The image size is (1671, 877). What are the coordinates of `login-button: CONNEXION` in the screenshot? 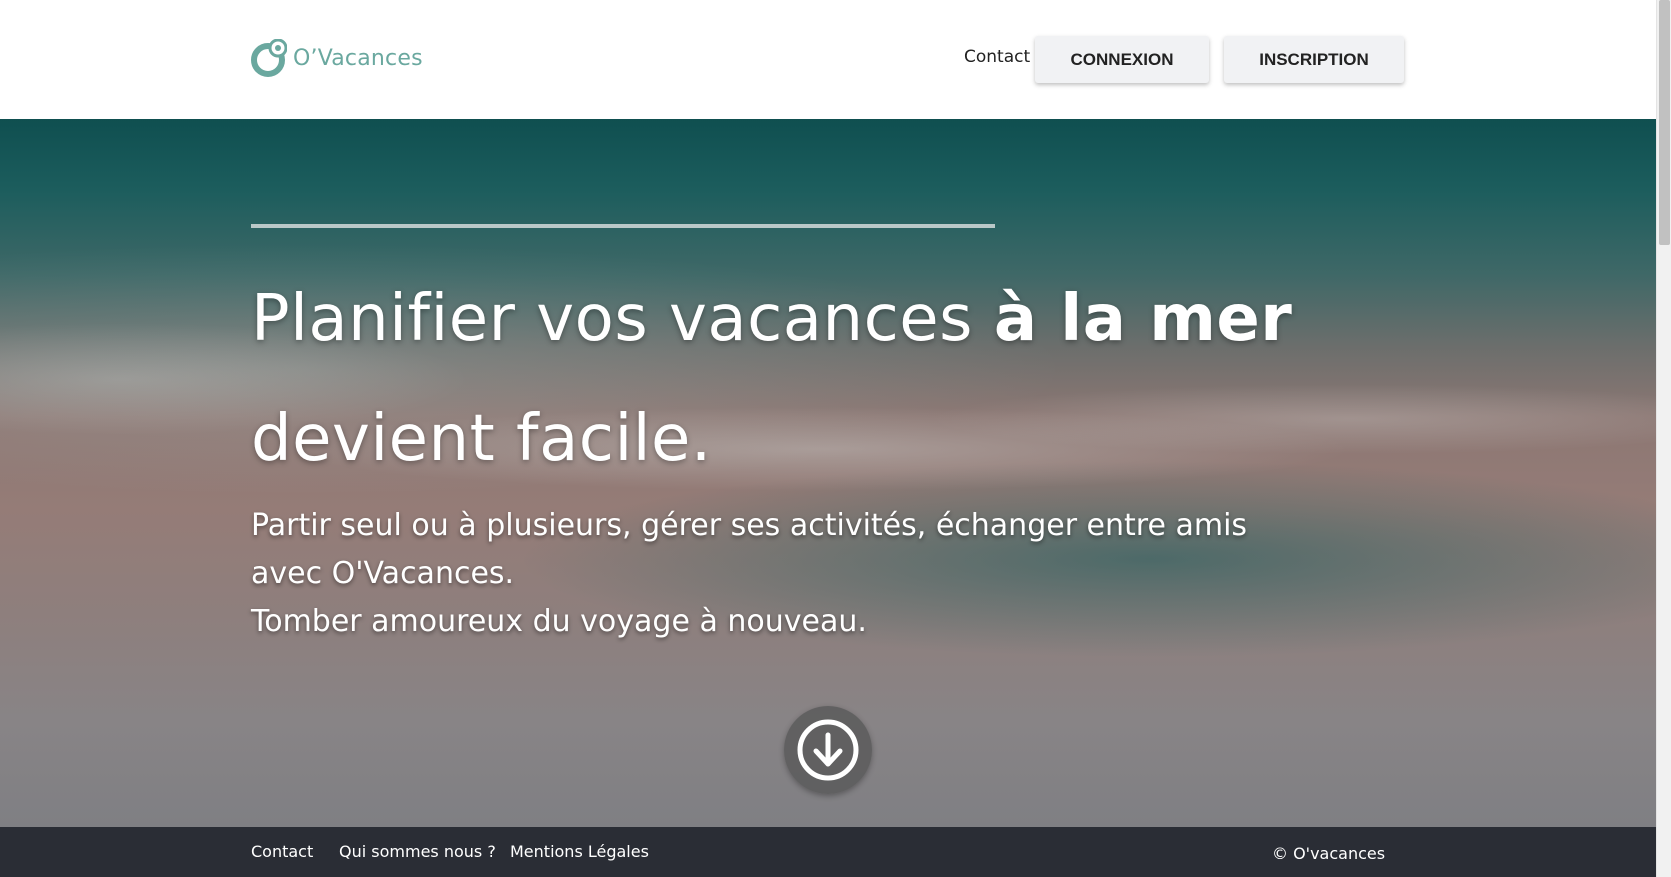 It's located at (1122, 59).